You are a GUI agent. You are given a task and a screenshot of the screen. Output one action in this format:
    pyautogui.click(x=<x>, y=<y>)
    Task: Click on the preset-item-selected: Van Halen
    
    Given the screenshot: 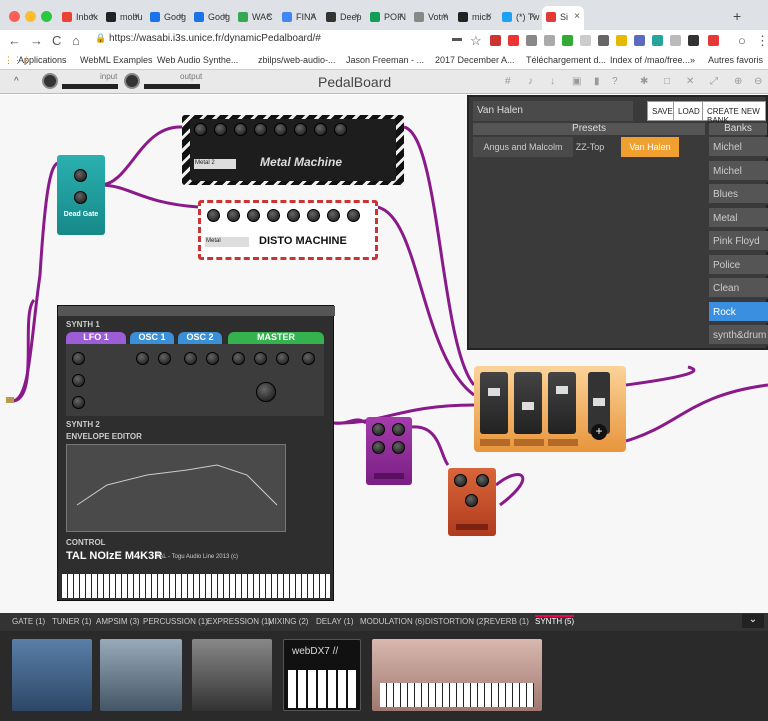 What is the action you would take?
    pyautogui.click(x=650, y=147)
    